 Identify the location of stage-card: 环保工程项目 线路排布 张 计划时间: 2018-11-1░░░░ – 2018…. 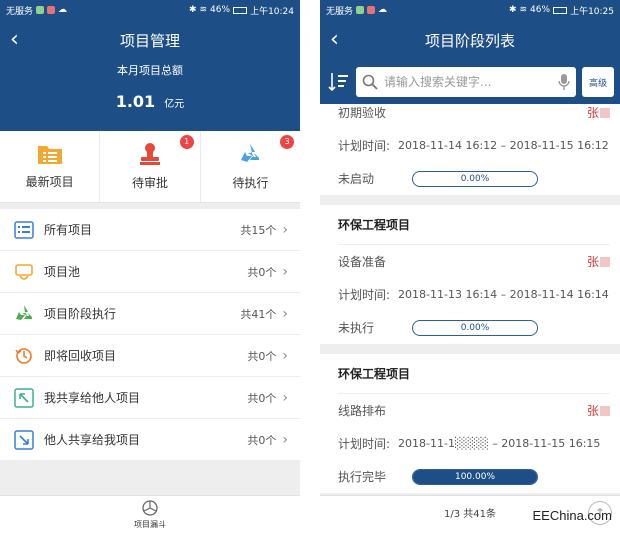
(470, 423).